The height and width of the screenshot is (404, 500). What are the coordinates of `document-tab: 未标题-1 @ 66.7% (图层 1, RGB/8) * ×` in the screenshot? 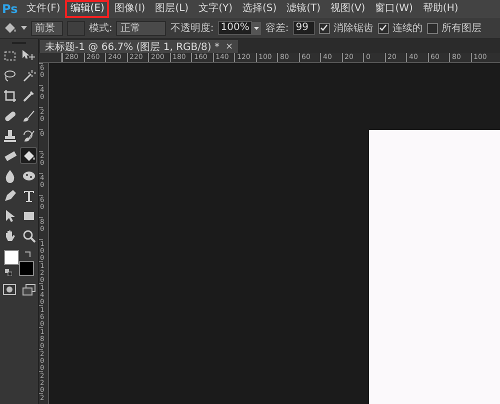 It's located at (139, 46).